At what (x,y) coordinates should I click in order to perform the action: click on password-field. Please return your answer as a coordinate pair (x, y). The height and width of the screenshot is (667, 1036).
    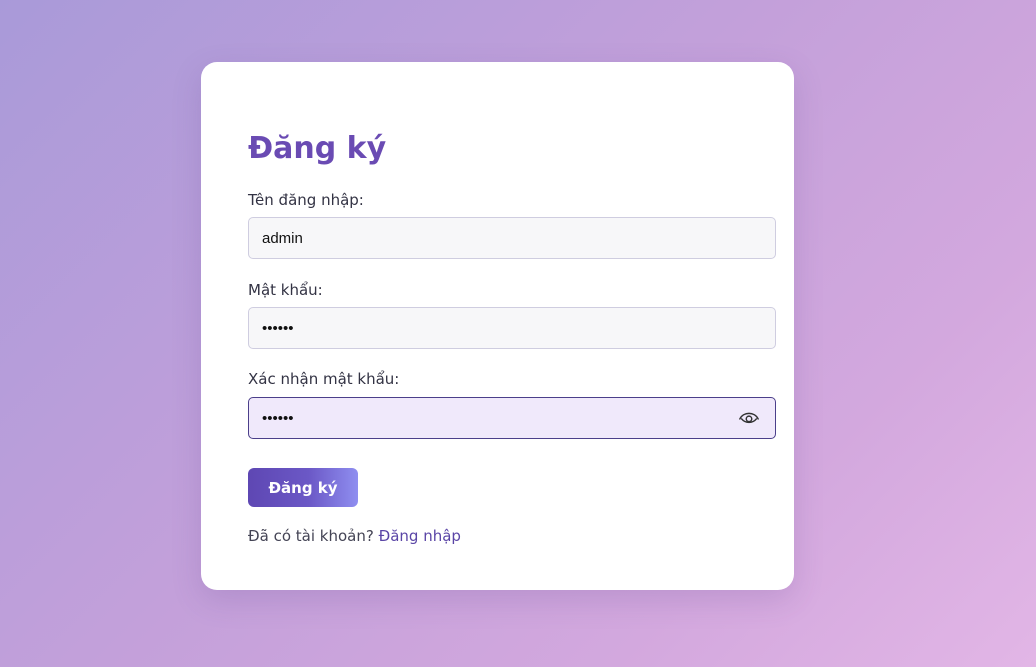
    Looking at the image, I should click on (512, 328).